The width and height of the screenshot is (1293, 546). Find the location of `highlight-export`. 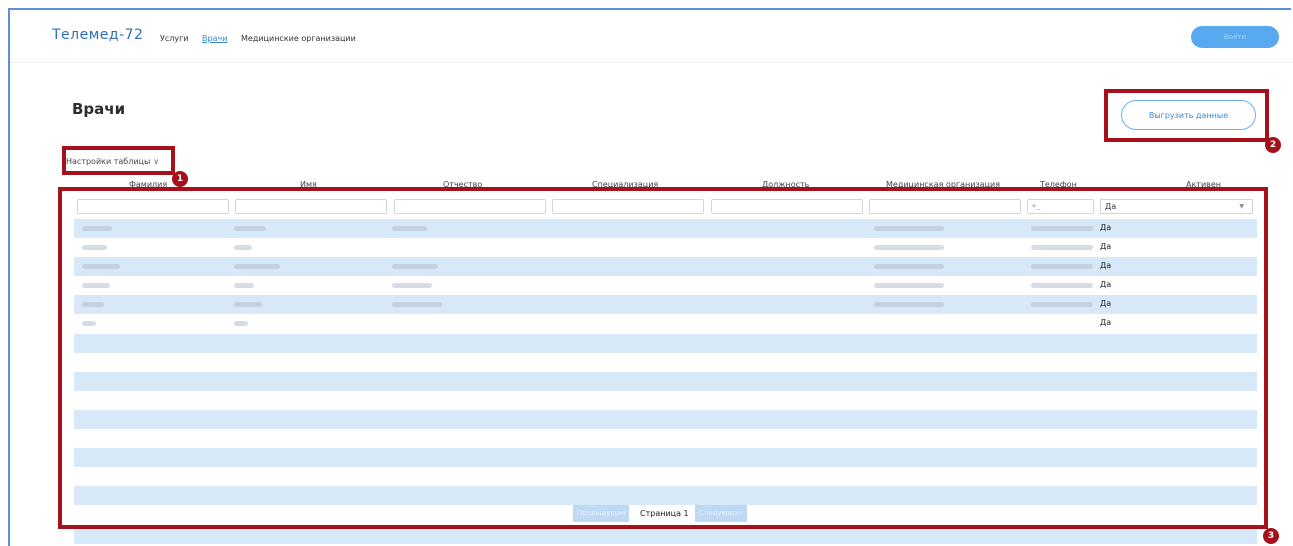

highlight-export is located at coordinates (1186, 115).